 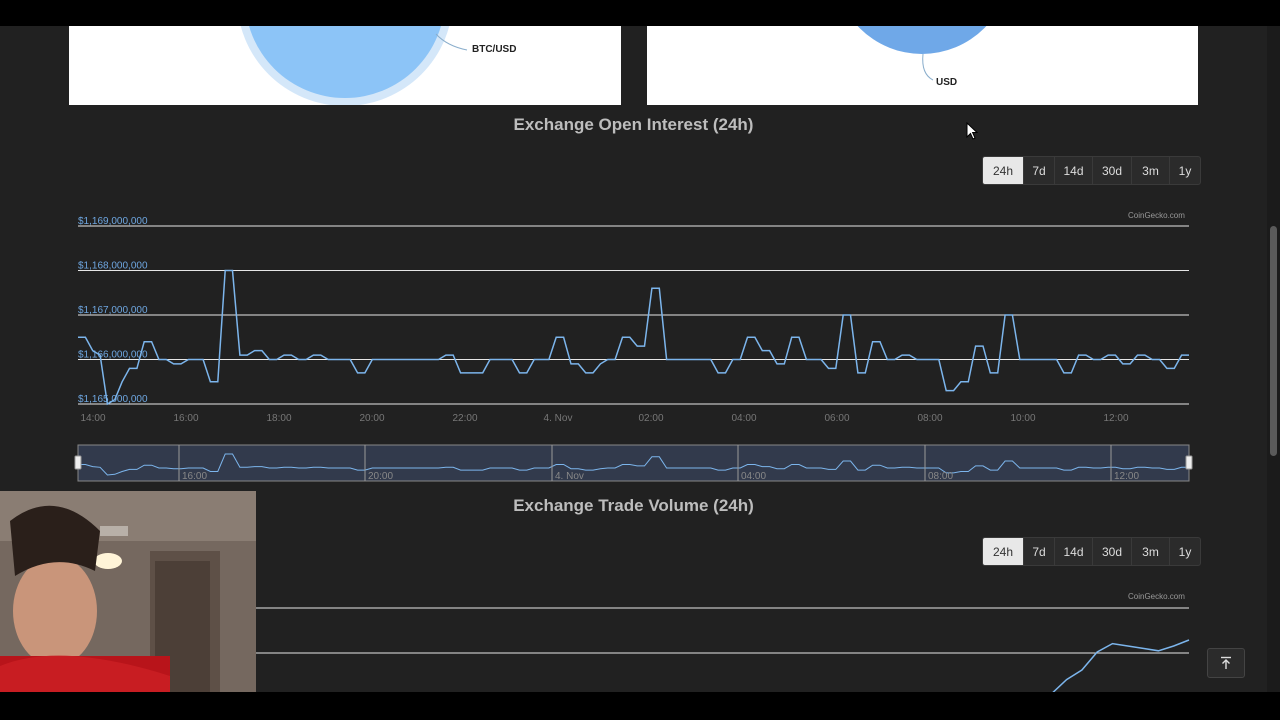 I want to click on webcam-image, so click(x=128, y=591).